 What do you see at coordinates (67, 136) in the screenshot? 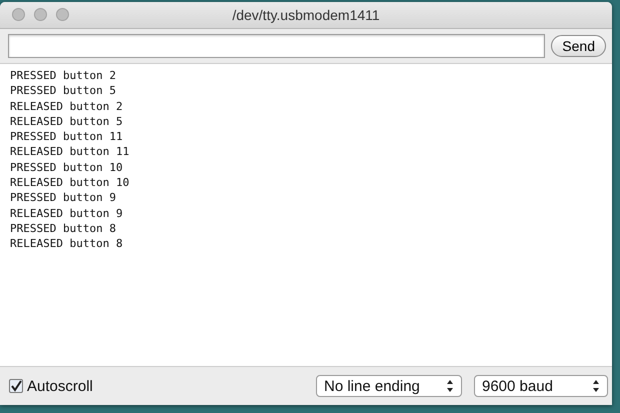
I see `output-line: PRESSED button 11` at bounding box center [67, 136].